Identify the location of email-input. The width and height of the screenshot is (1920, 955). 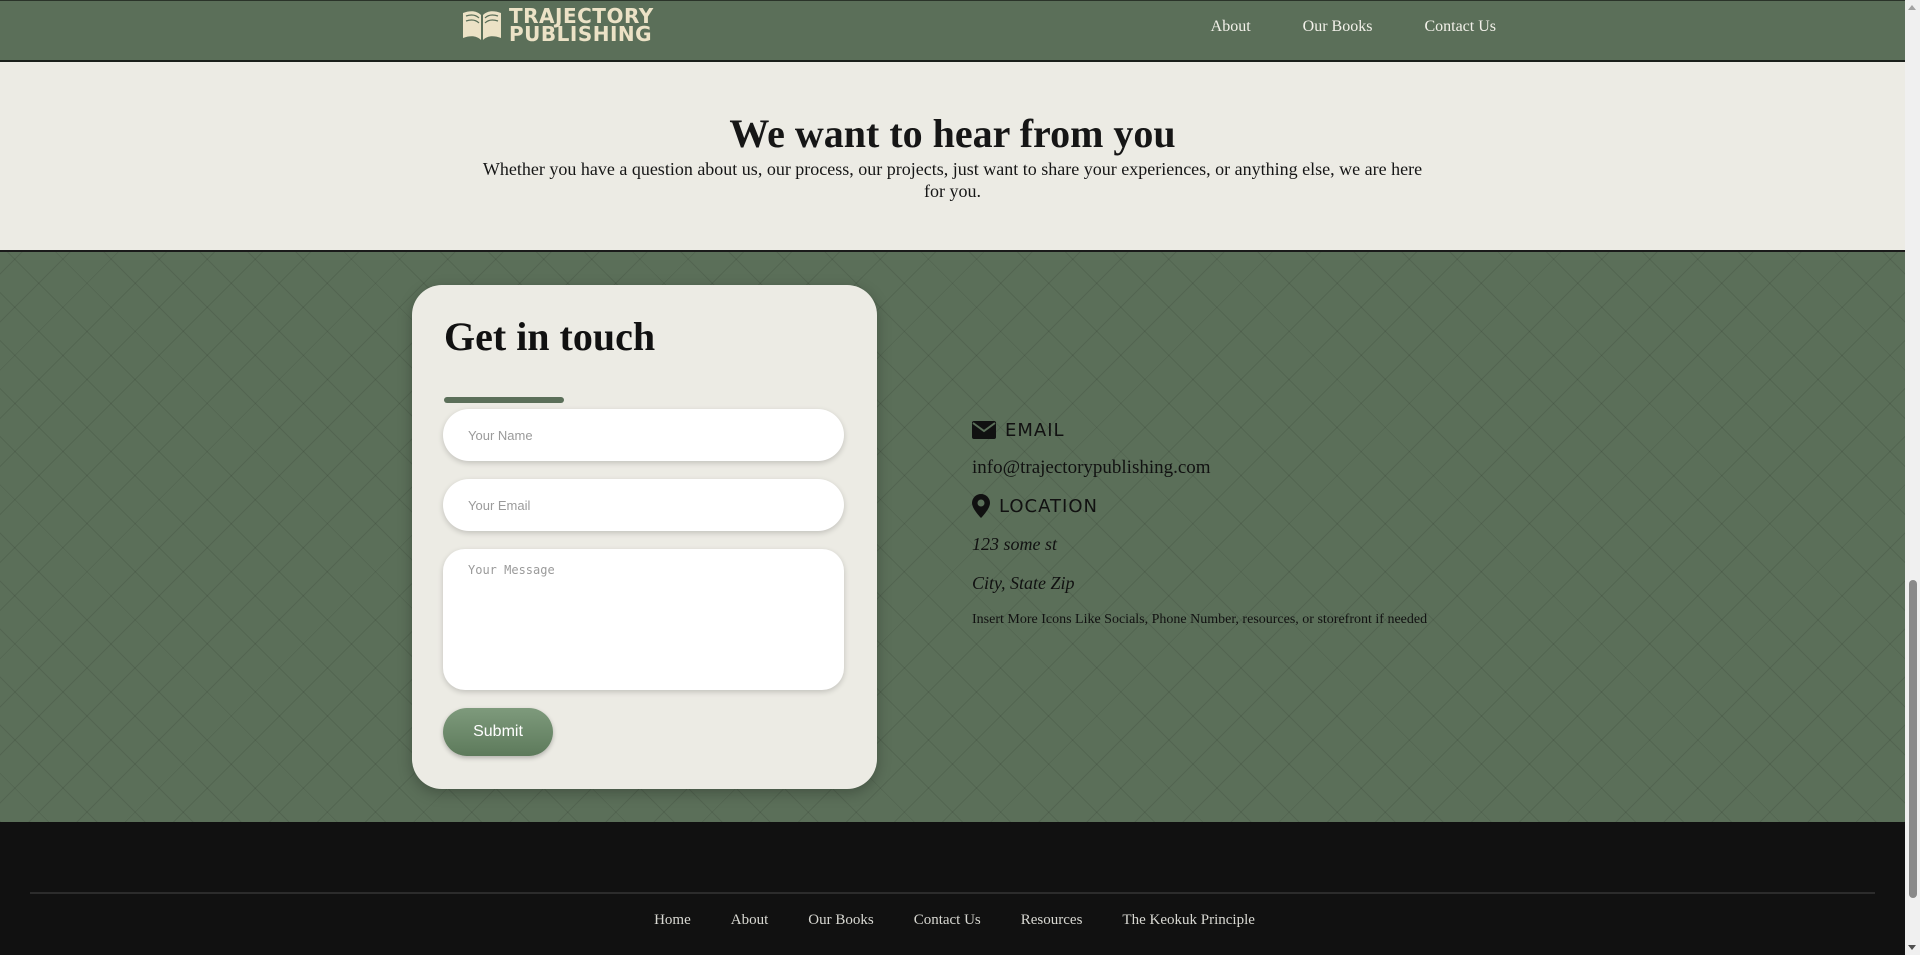
(643, 505).